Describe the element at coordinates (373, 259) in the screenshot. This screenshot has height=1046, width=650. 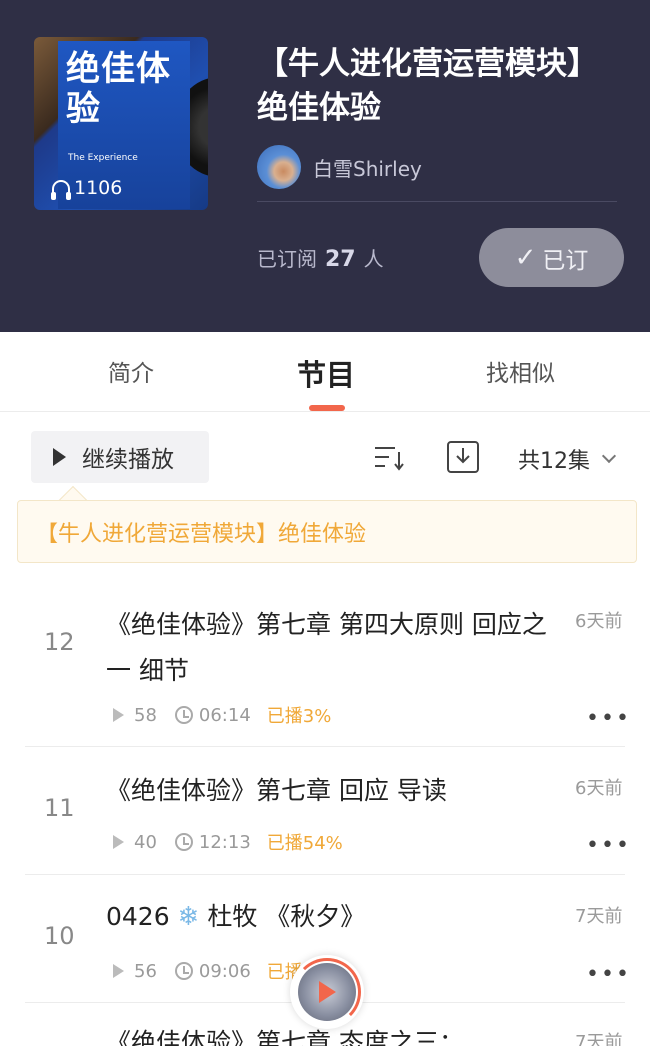
I see `subscribers-suffix: 人` at that location.